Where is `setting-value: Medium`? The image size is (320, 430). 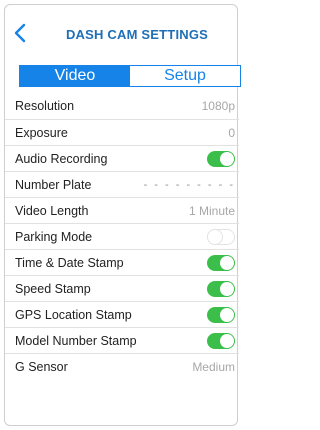 setting-value: Medium is located at coordinates (213, 366).